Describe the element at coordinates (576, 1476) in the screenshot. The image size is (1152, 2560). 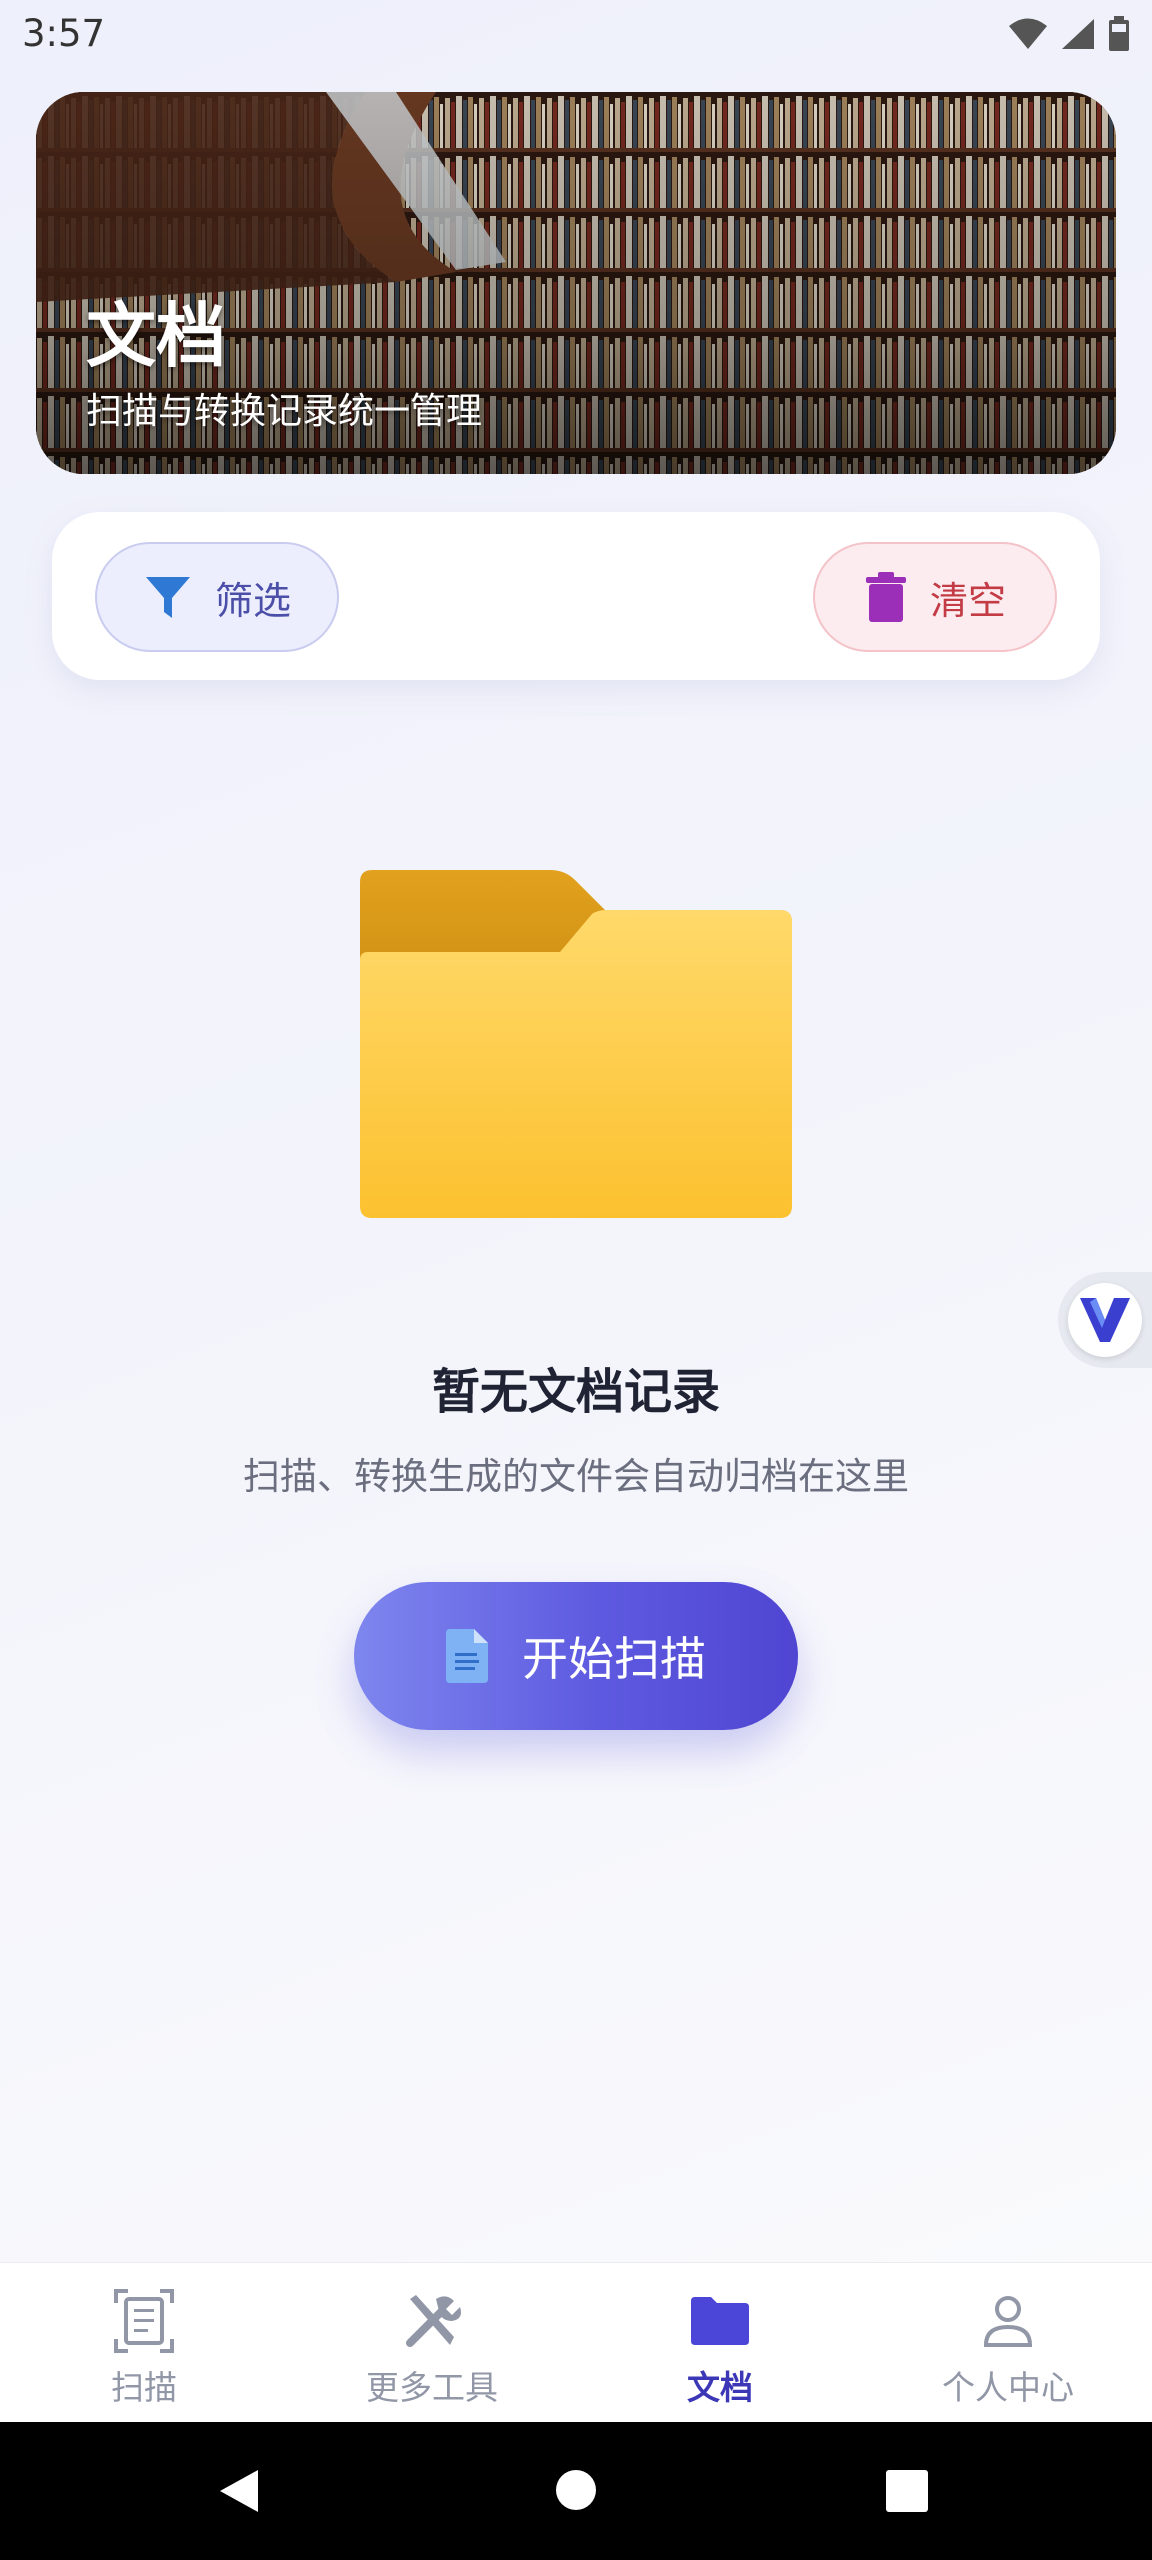
I see `empty-state-description: 扫描、转换生成的文件会自动归档在这里` at that location.